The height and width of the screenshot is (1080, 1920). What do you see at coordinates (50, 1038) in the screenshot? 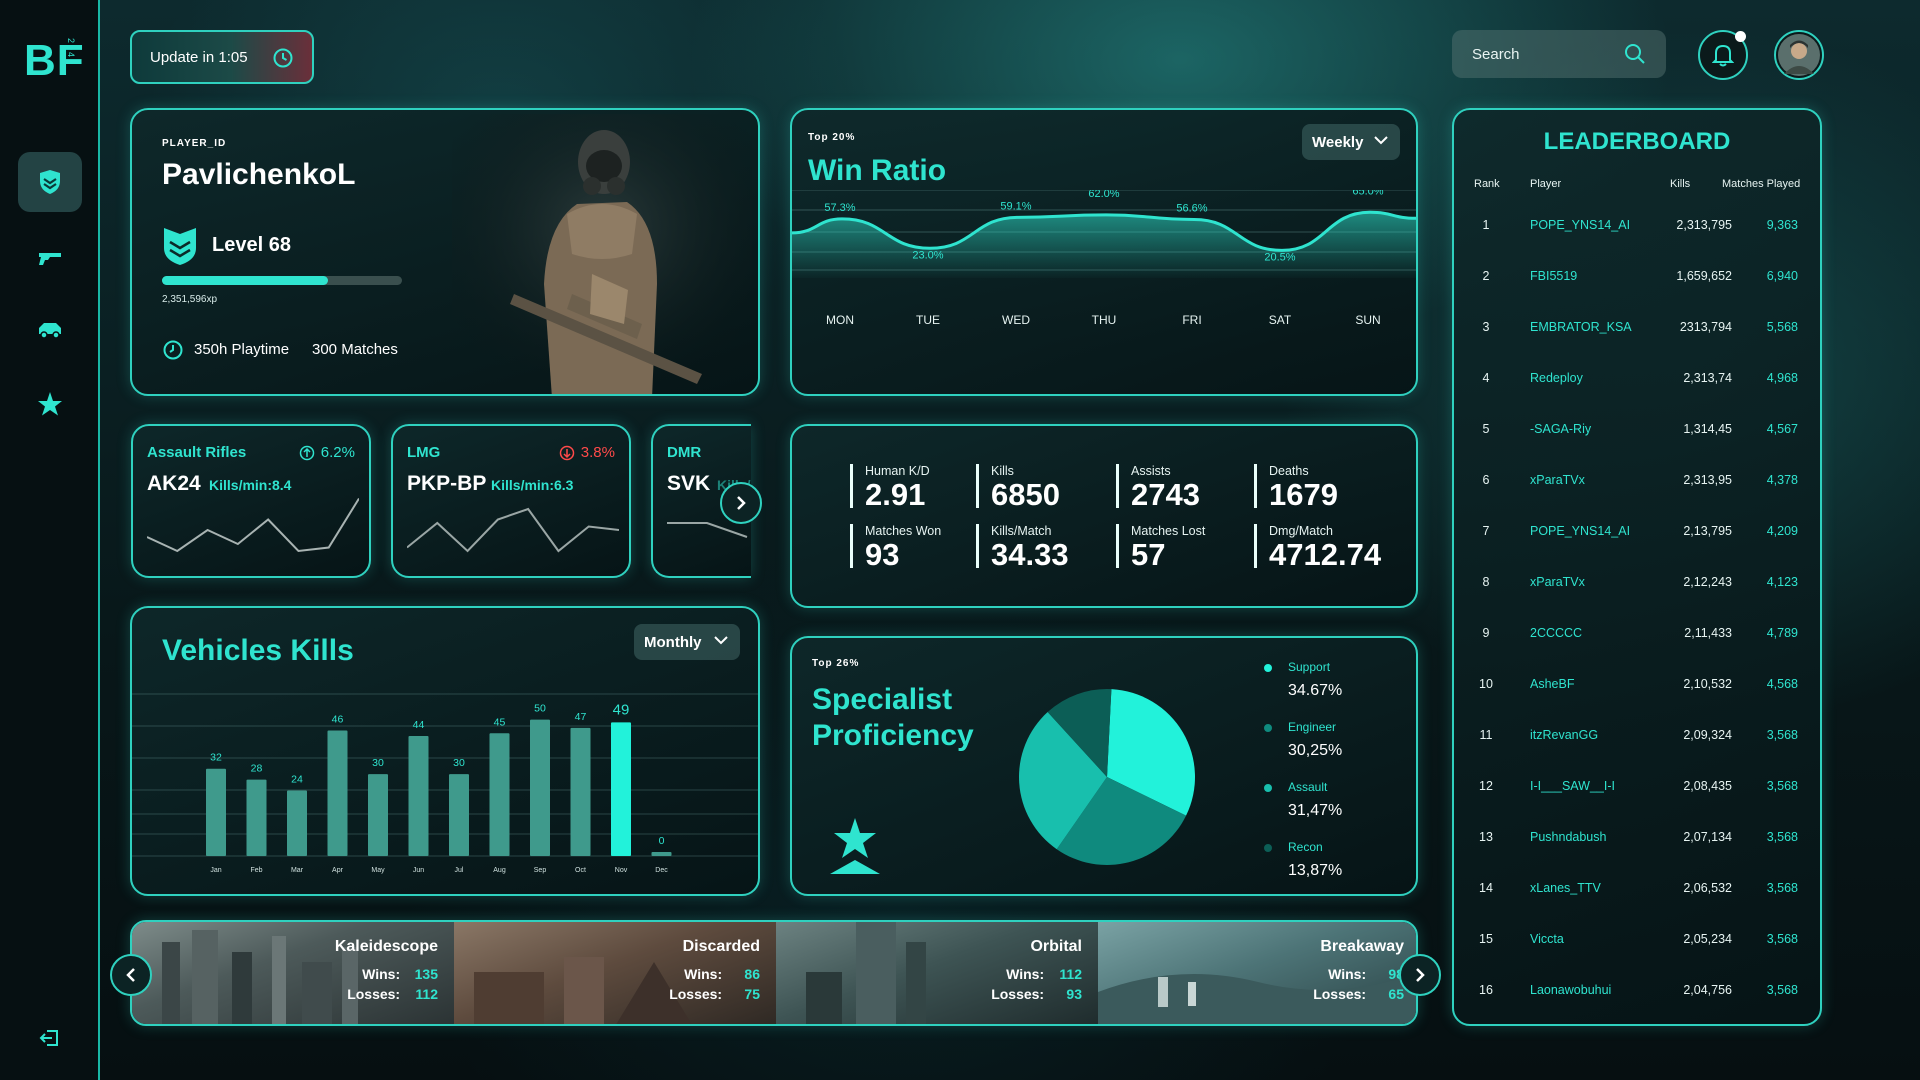
I see `logout-button` at bounding box center [50, 1038].